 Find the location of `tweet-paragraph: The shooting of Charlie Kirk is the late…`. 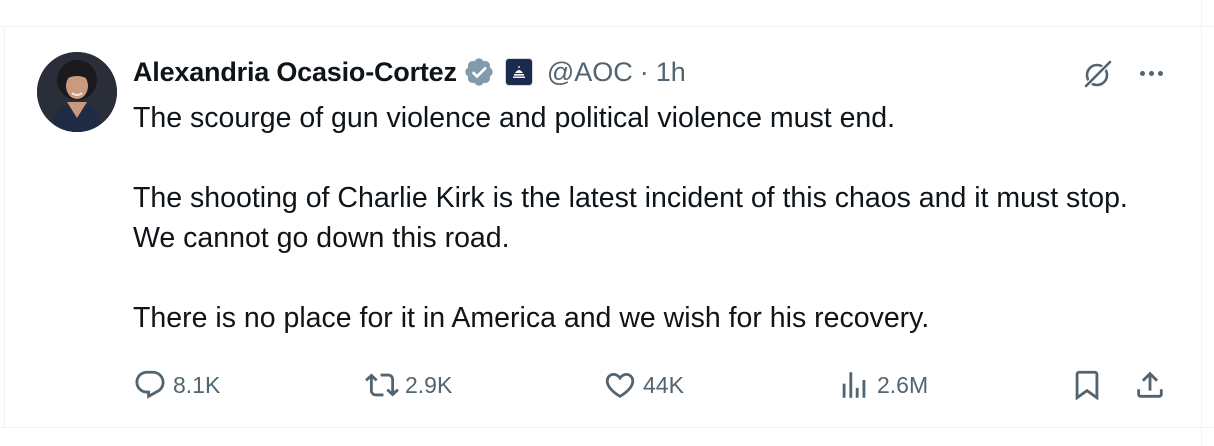

tweet-paragraph: The shooting of Charlie Kirk is the late… is located at coordinates (630, 218).